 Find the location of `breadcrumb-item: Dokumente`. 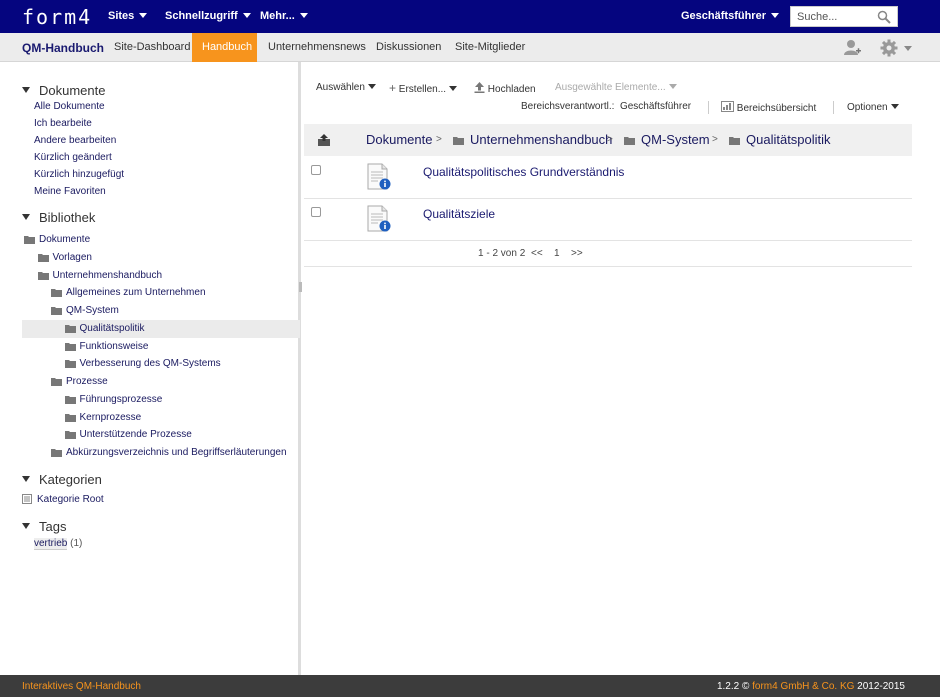

breadcrumb-item: Dokumente is located at coordinates (399, 139).